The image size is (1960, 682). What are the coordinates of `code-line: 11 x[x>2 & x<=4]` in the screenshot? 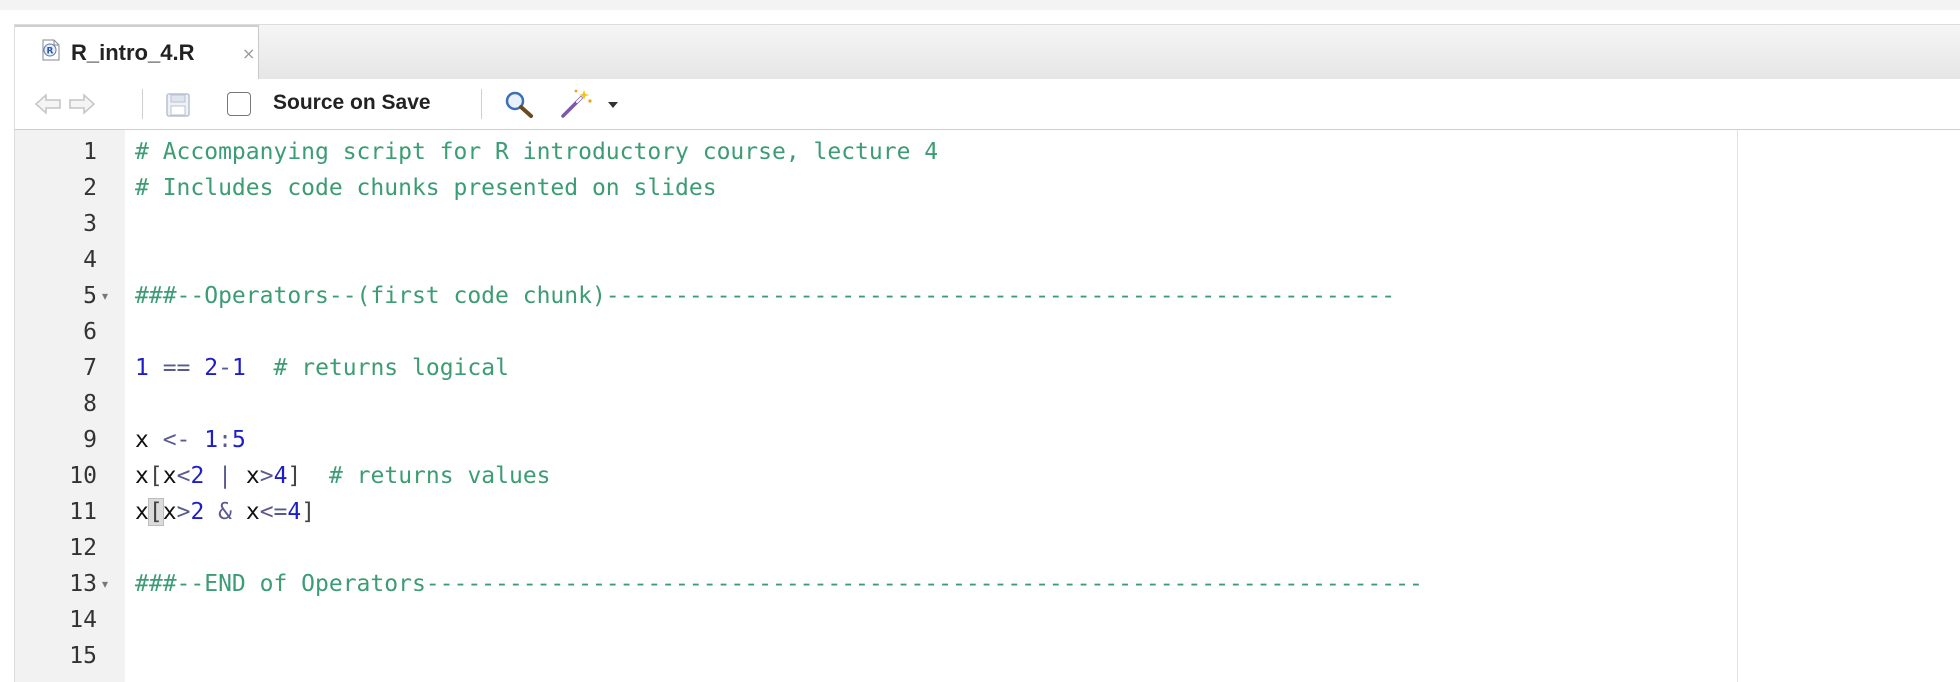 It's located at (875, 512).